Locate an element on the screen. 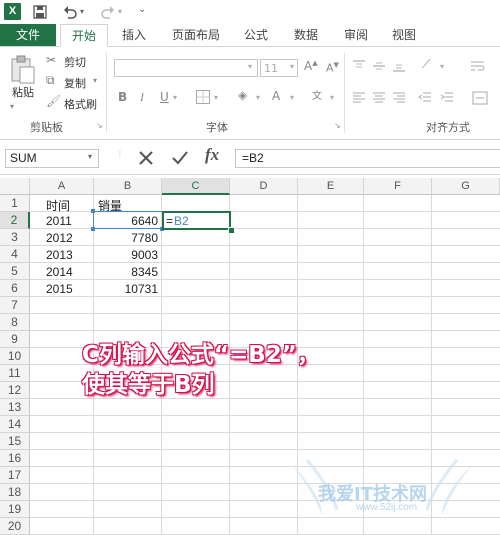  customize-toolbar-icon: ⌄ is located at coordinates (142, 9).